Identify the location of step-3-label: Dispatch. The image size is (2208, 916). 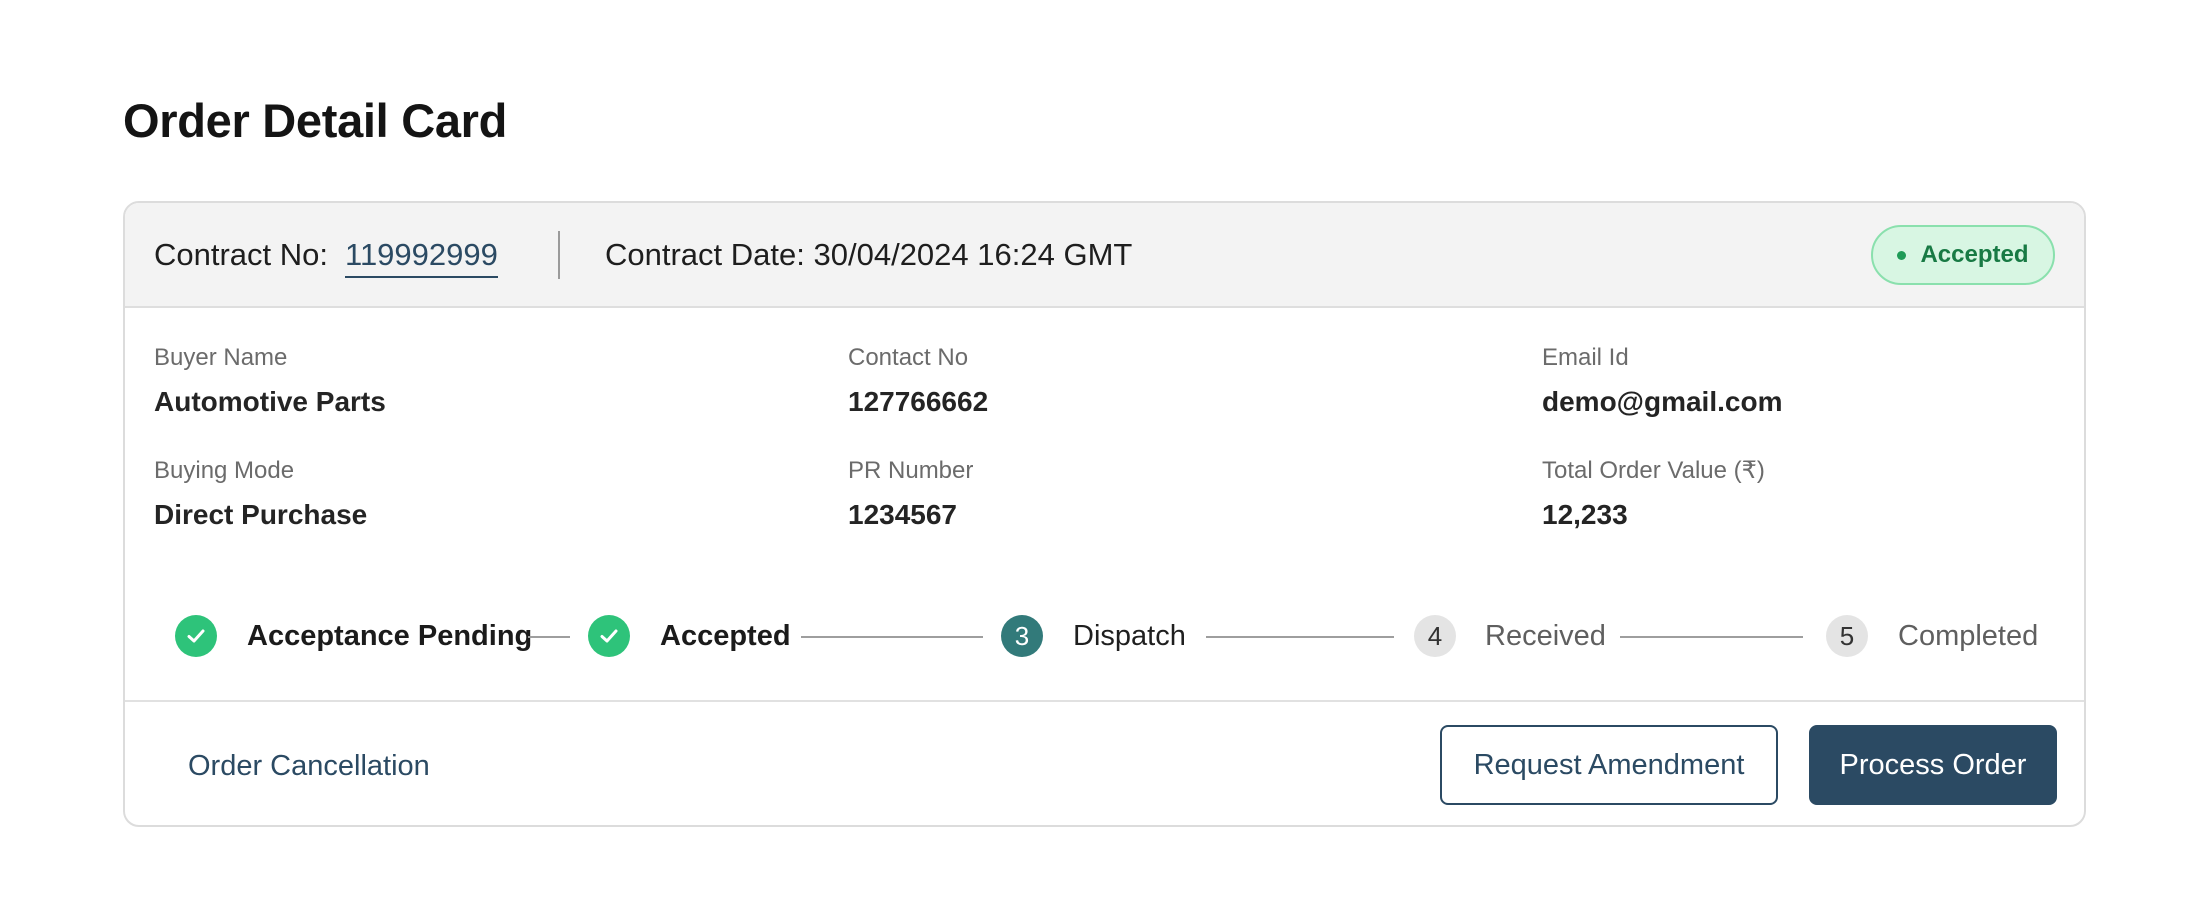
(1129, 636).